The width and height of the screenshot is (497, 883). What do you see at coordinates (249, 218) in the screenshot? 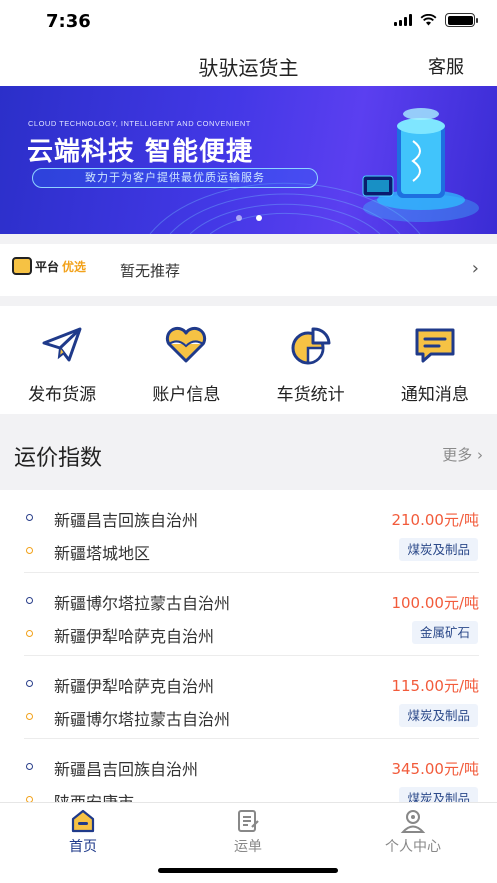
I see `banner-pagination` at bounding box center [249, 218].